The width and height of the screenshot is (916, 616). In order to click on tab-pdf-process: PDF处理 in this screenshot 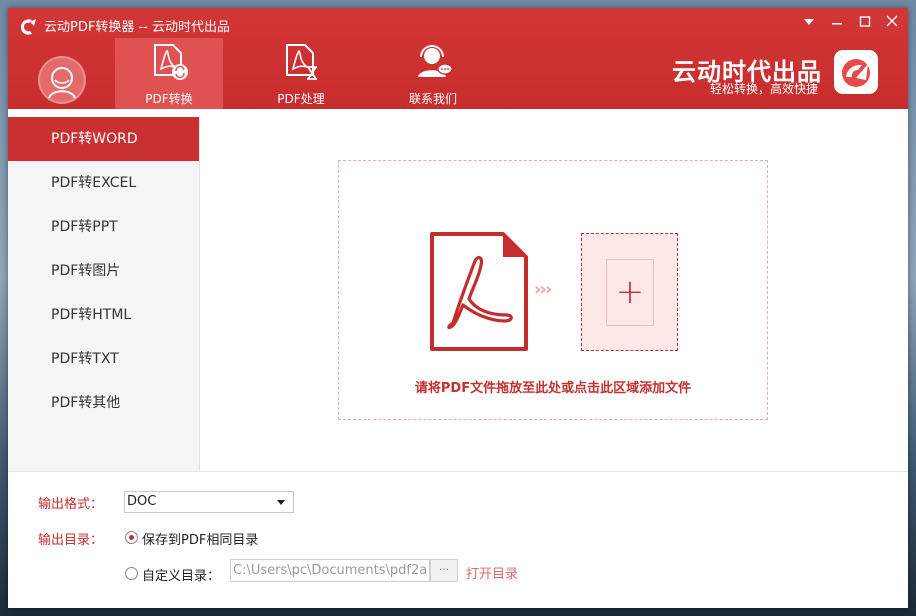, I will do `click(301, 73)`.